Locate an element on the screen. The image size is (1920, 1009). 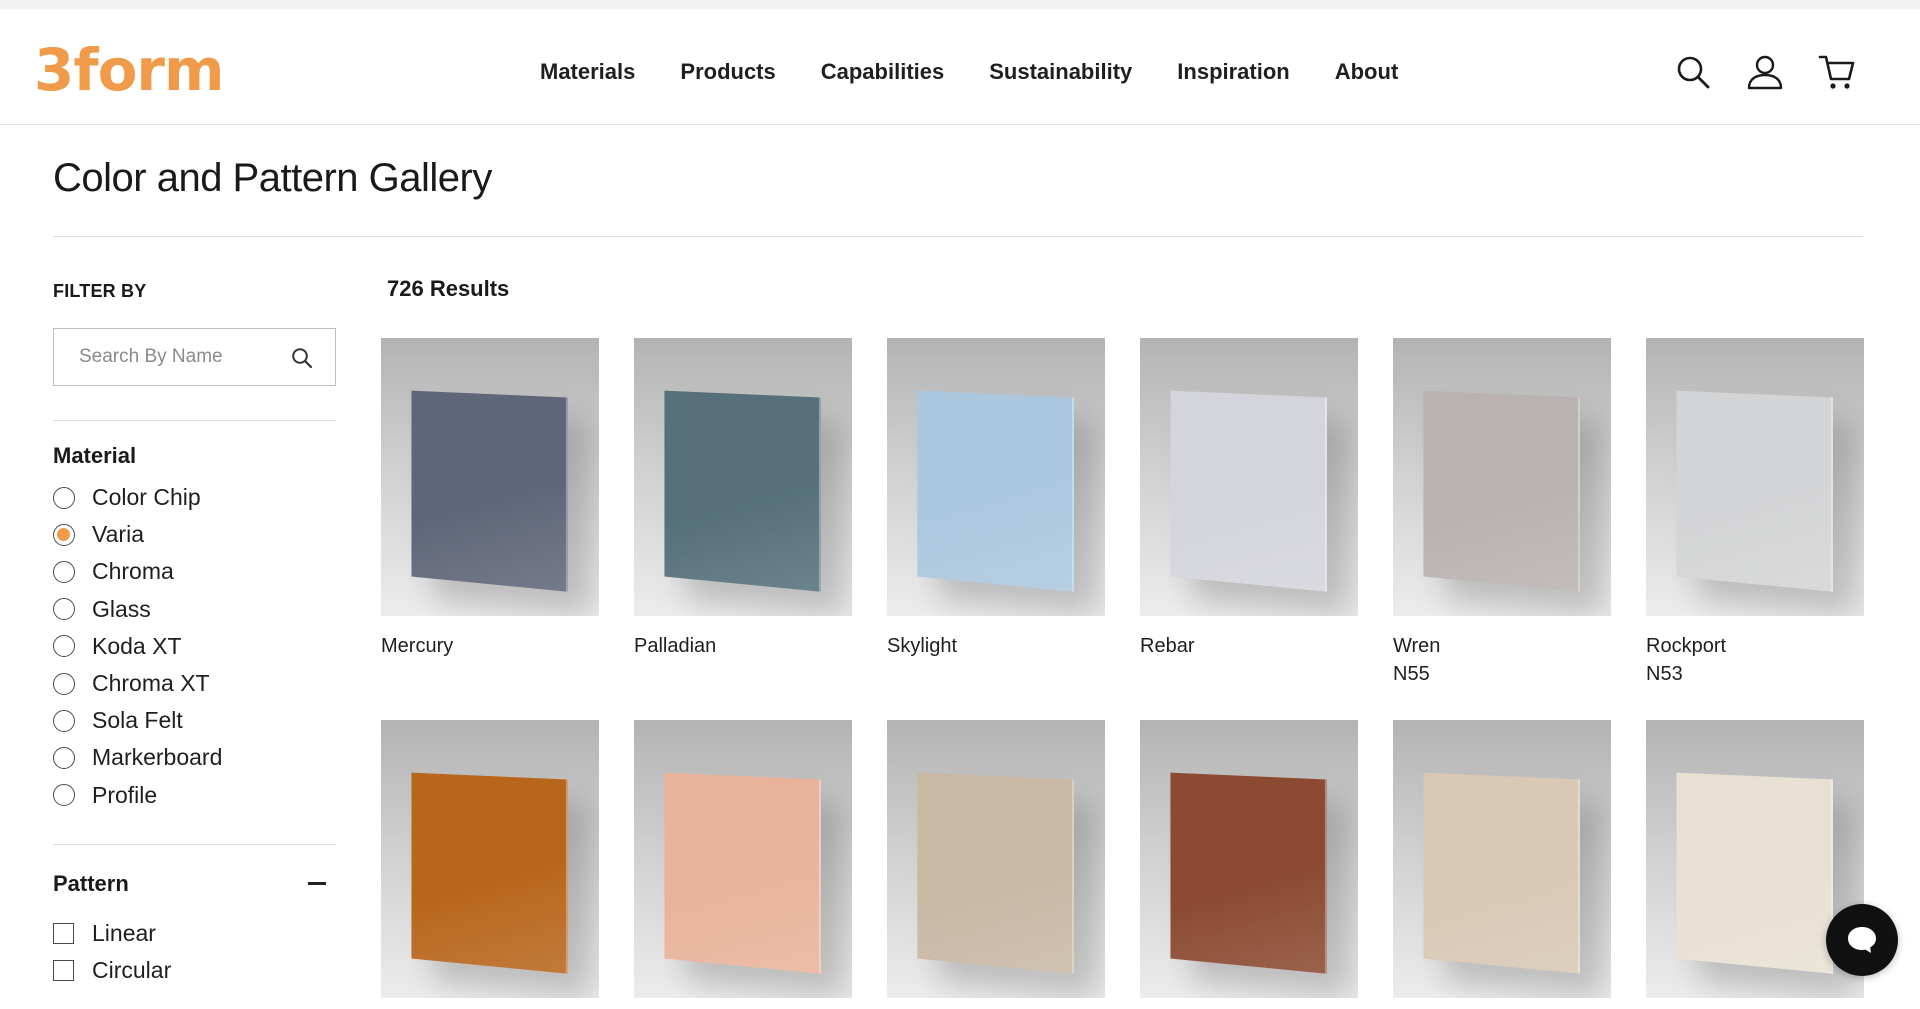
chat-icon is located at coordinates (1862, 940).